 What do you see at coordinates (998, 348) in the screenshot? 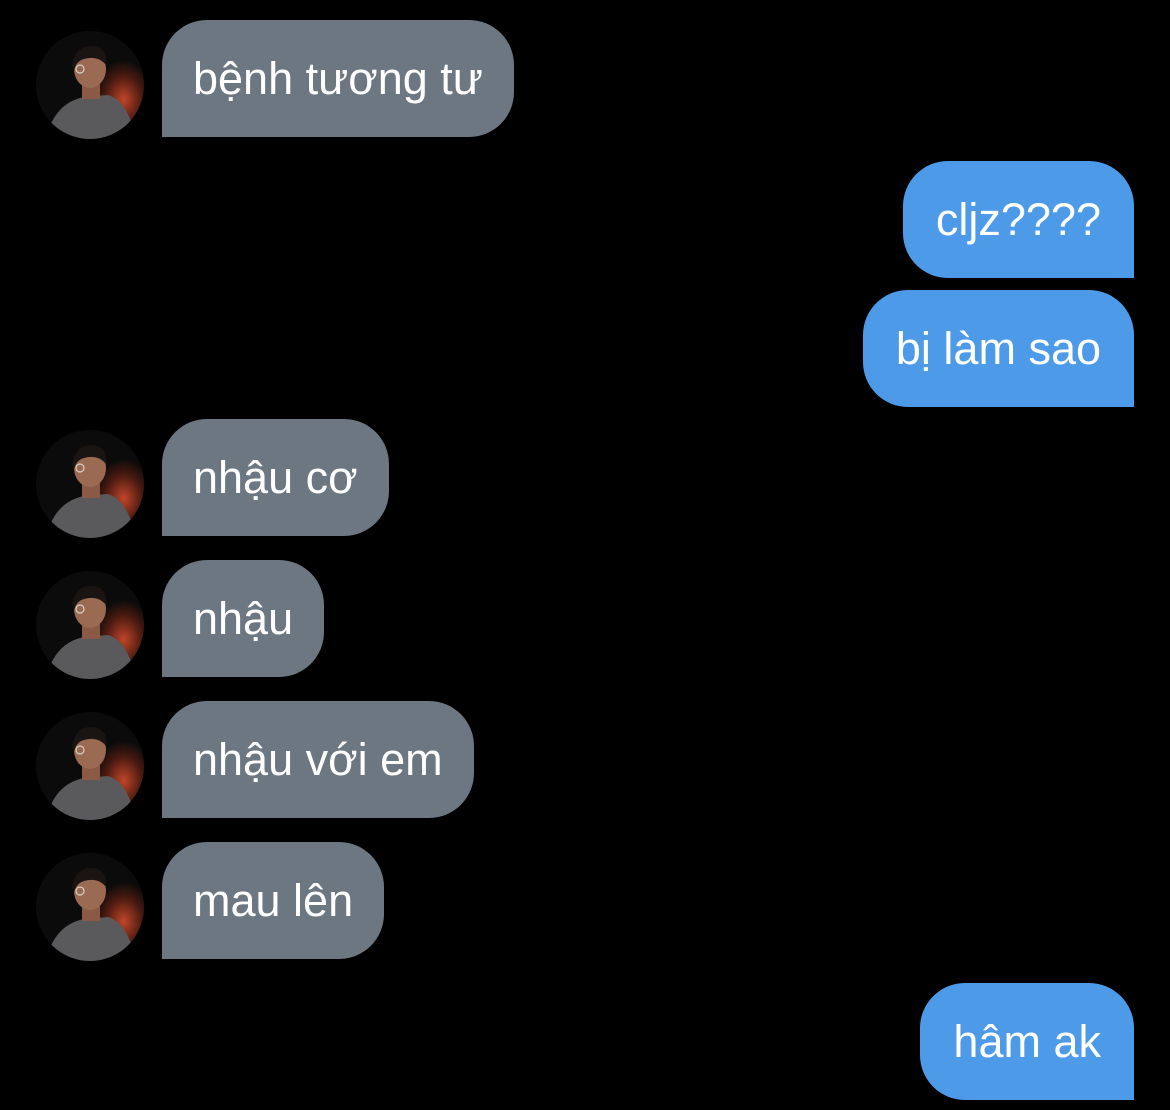
I see `message-bubble-outgoing: bị làm sao` at bounding box center [998, 348].